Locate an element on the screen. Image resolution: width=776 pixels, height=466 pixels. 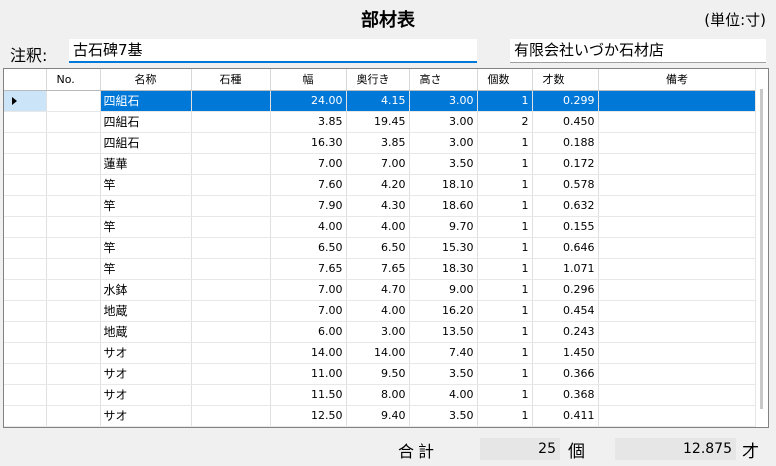
table-row: サオ 14.00 14.00 7.40 1 1.450 is located at coordinates (380, 353).